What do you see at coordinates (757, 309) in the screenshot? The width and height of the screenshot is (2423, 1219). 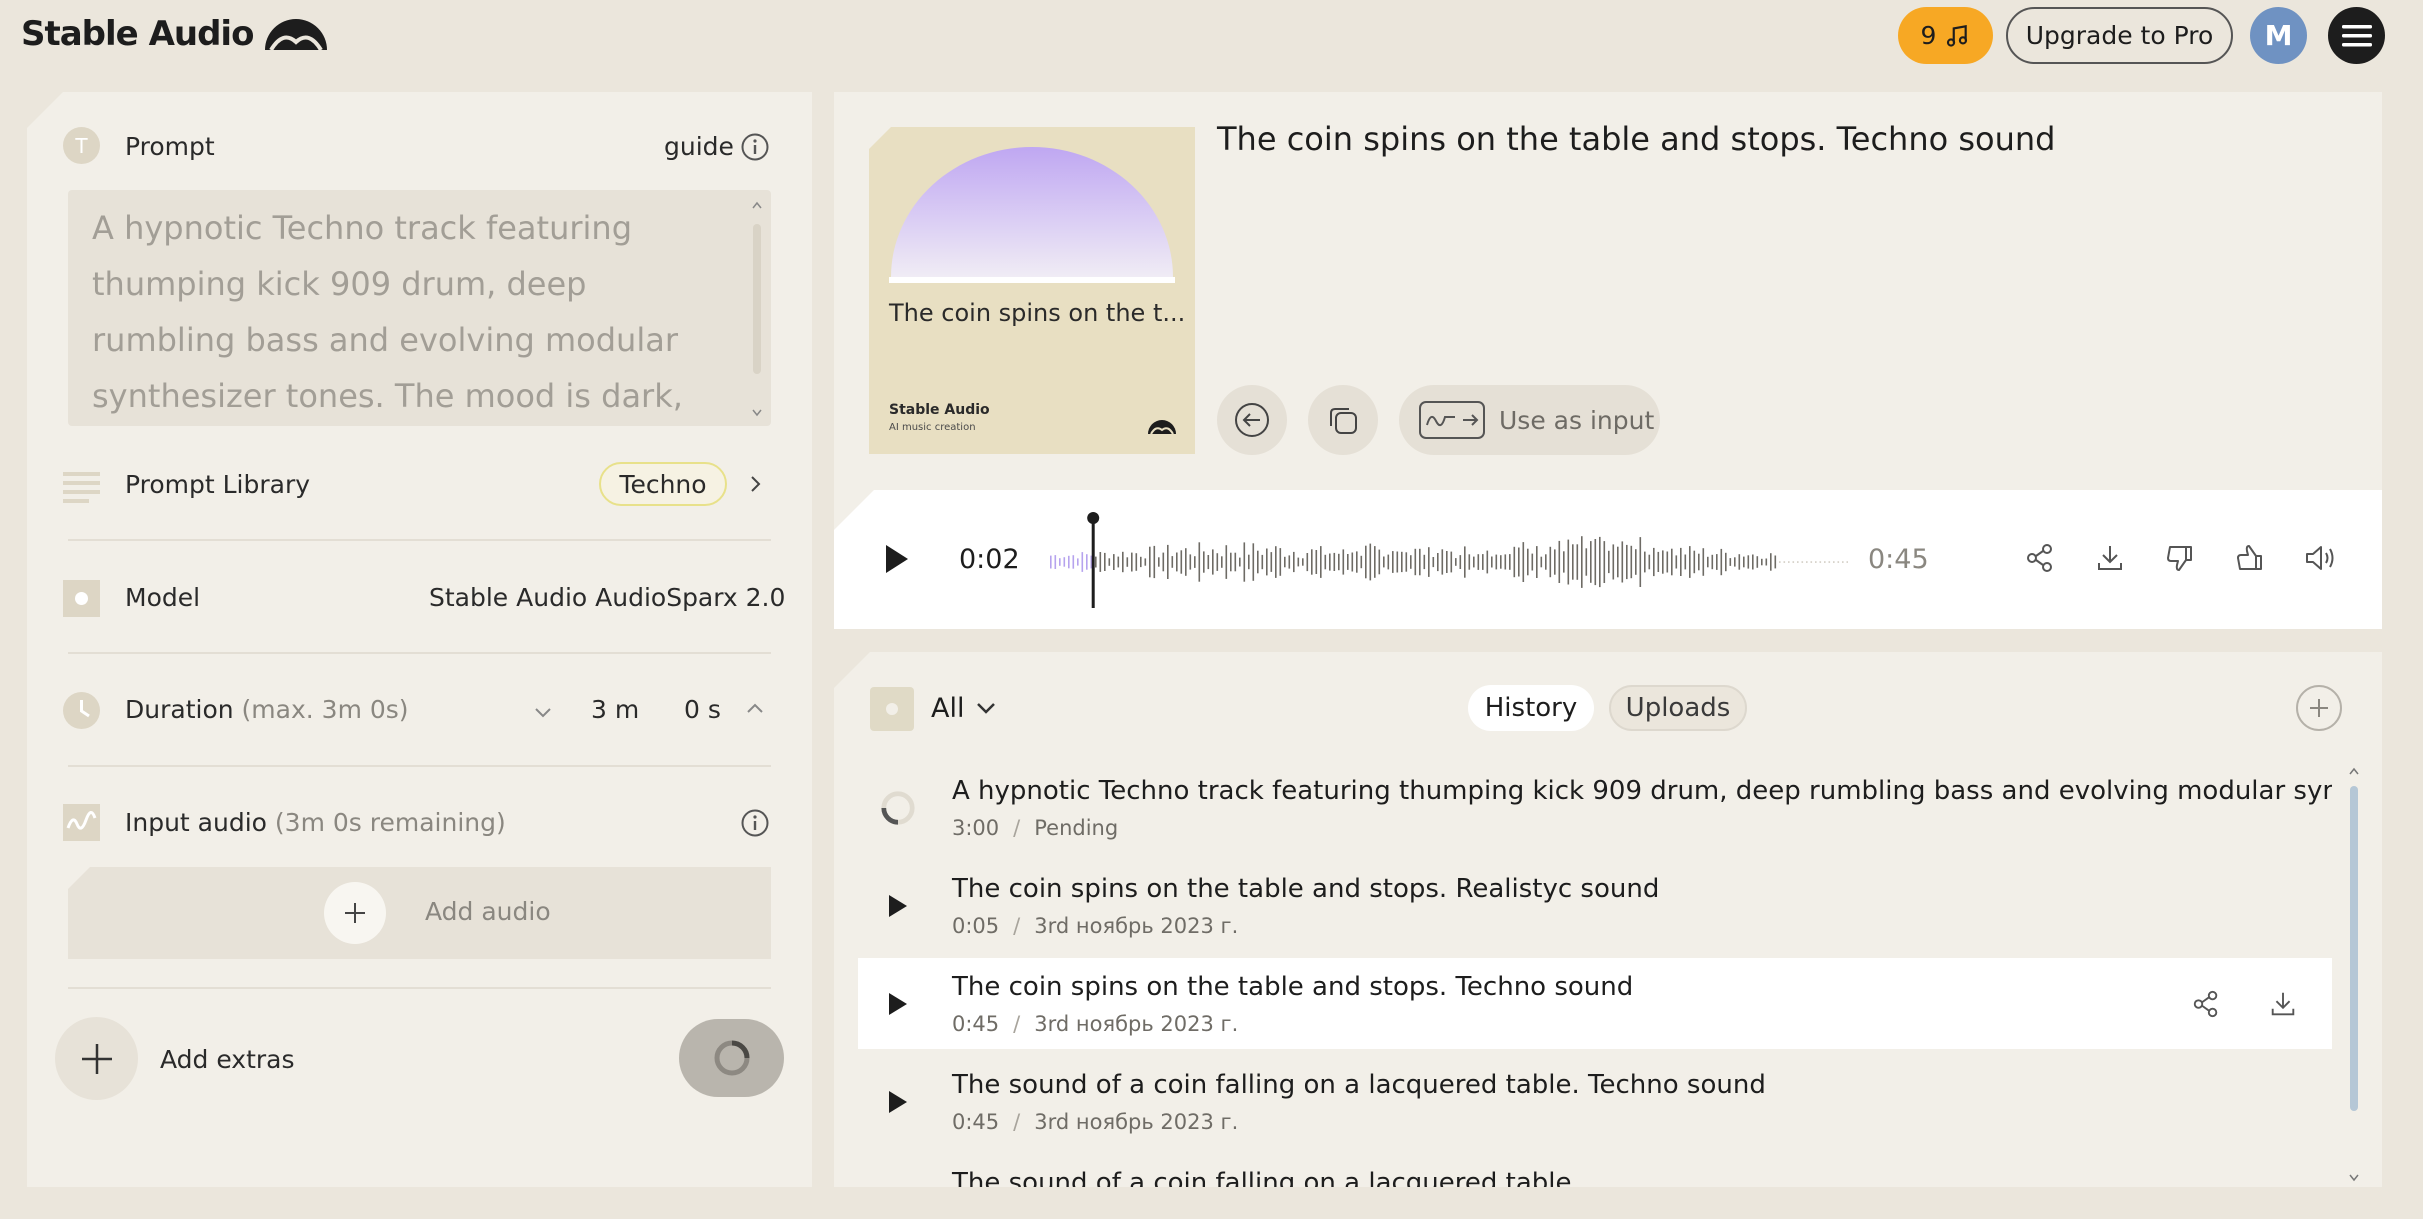 I see `prompt-scrollbar` at bounding box center [757, 309].